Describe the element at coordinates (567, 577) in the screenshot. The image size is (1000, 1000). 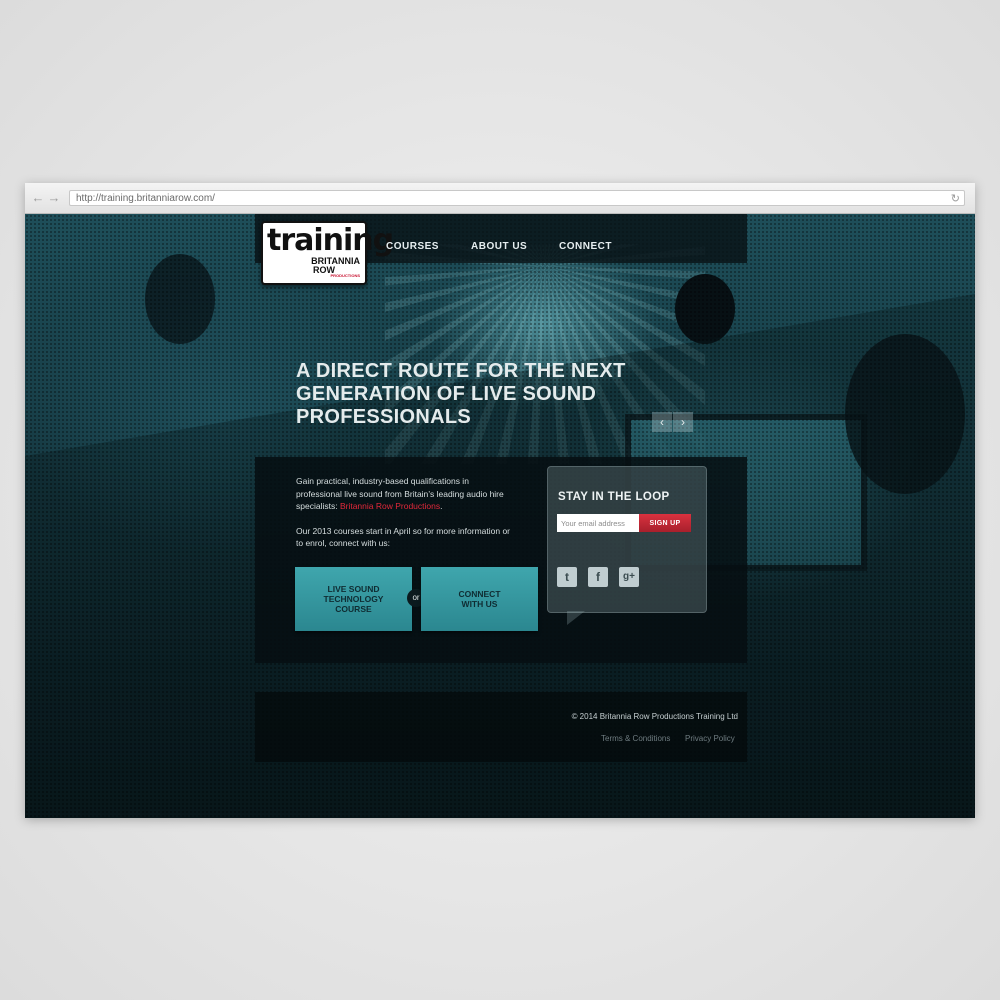
I see `twitter-icon: t` at that location.